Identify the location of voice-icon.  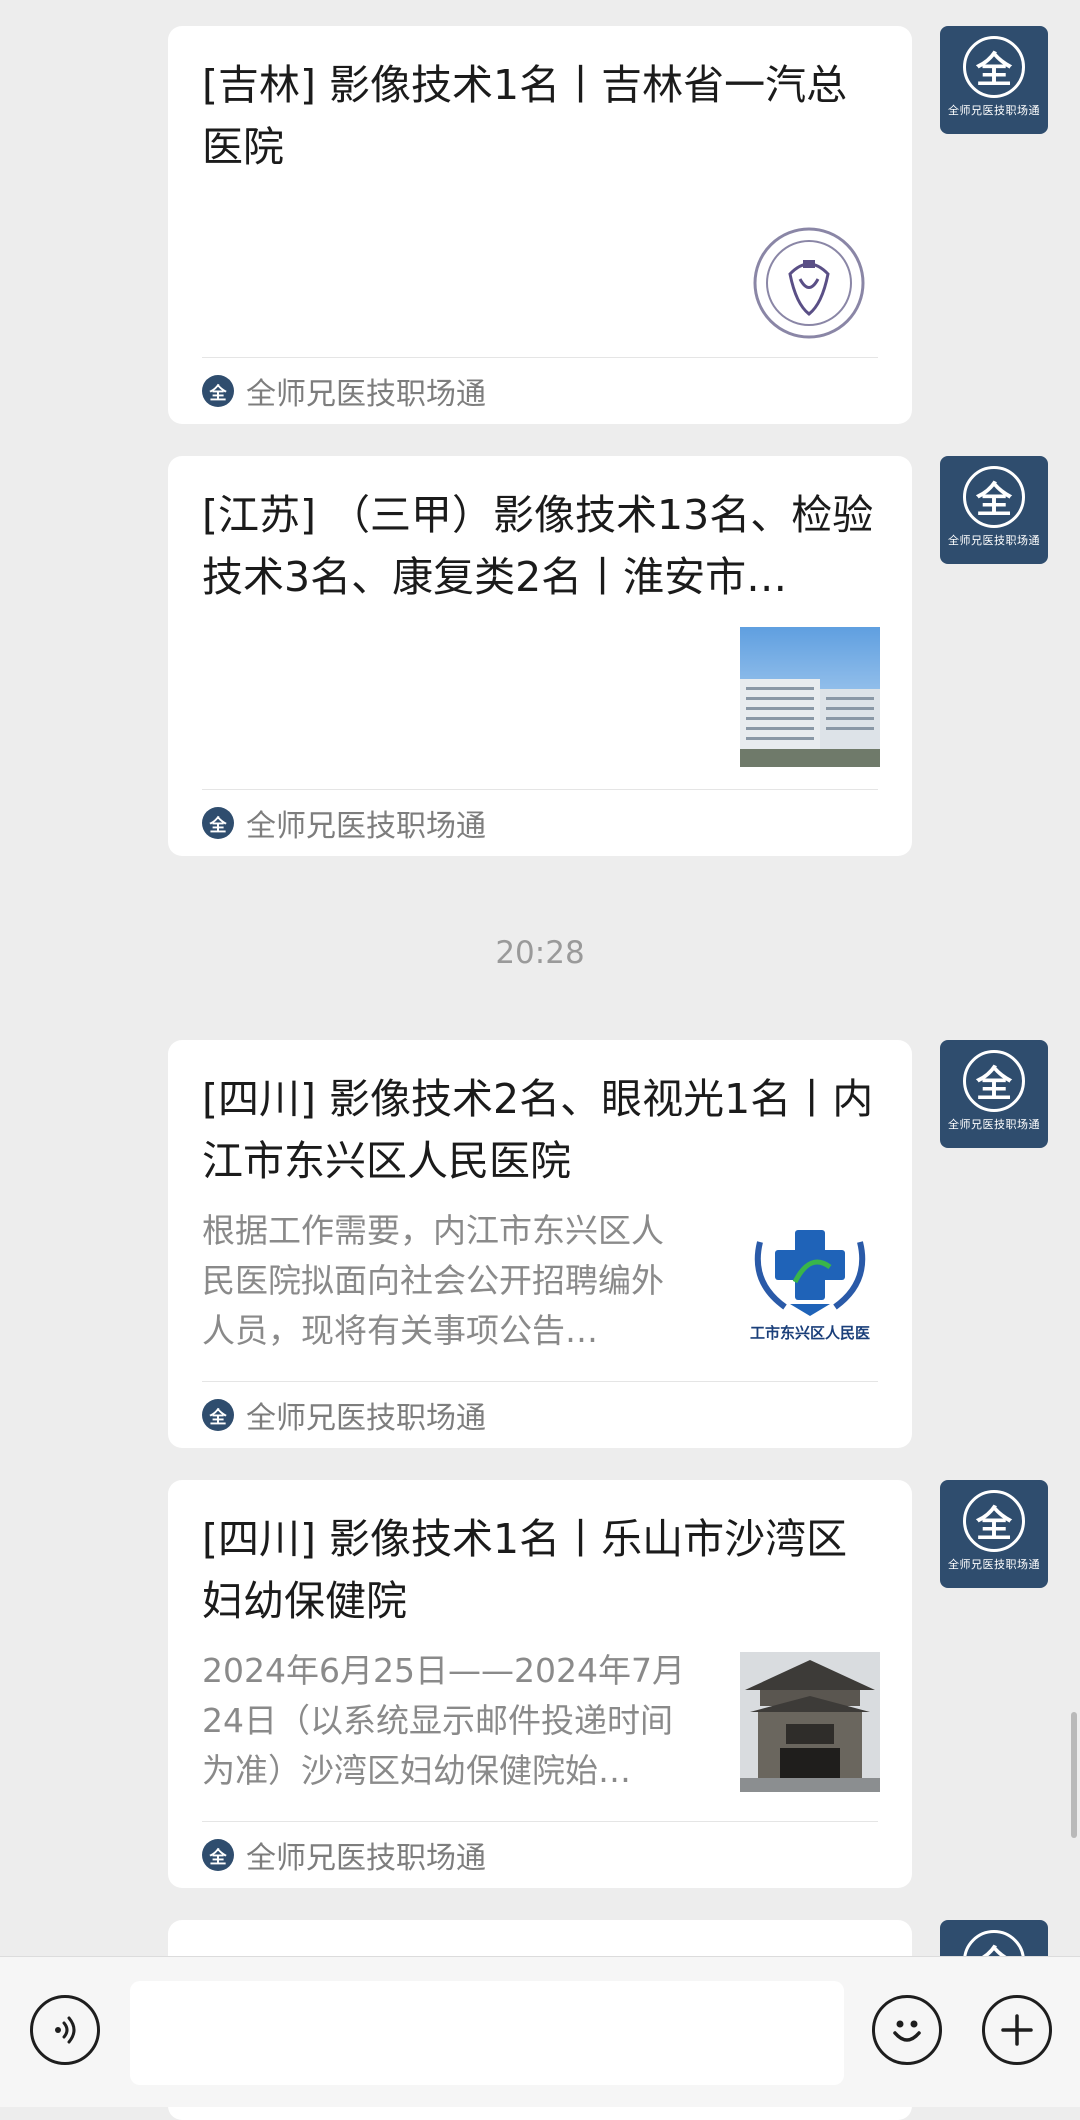
(65, 2030).